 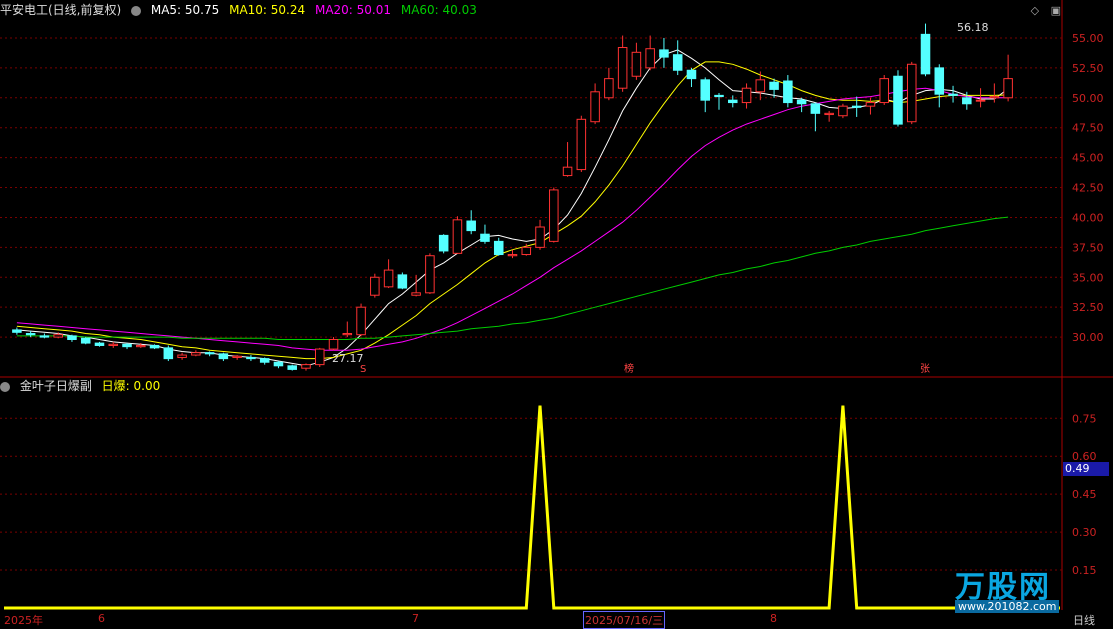 What do you see at coordinates (353, 10) in the screenshot?
I see `ma20-value: MA20: 50.01` at bounding box center [353, 10].